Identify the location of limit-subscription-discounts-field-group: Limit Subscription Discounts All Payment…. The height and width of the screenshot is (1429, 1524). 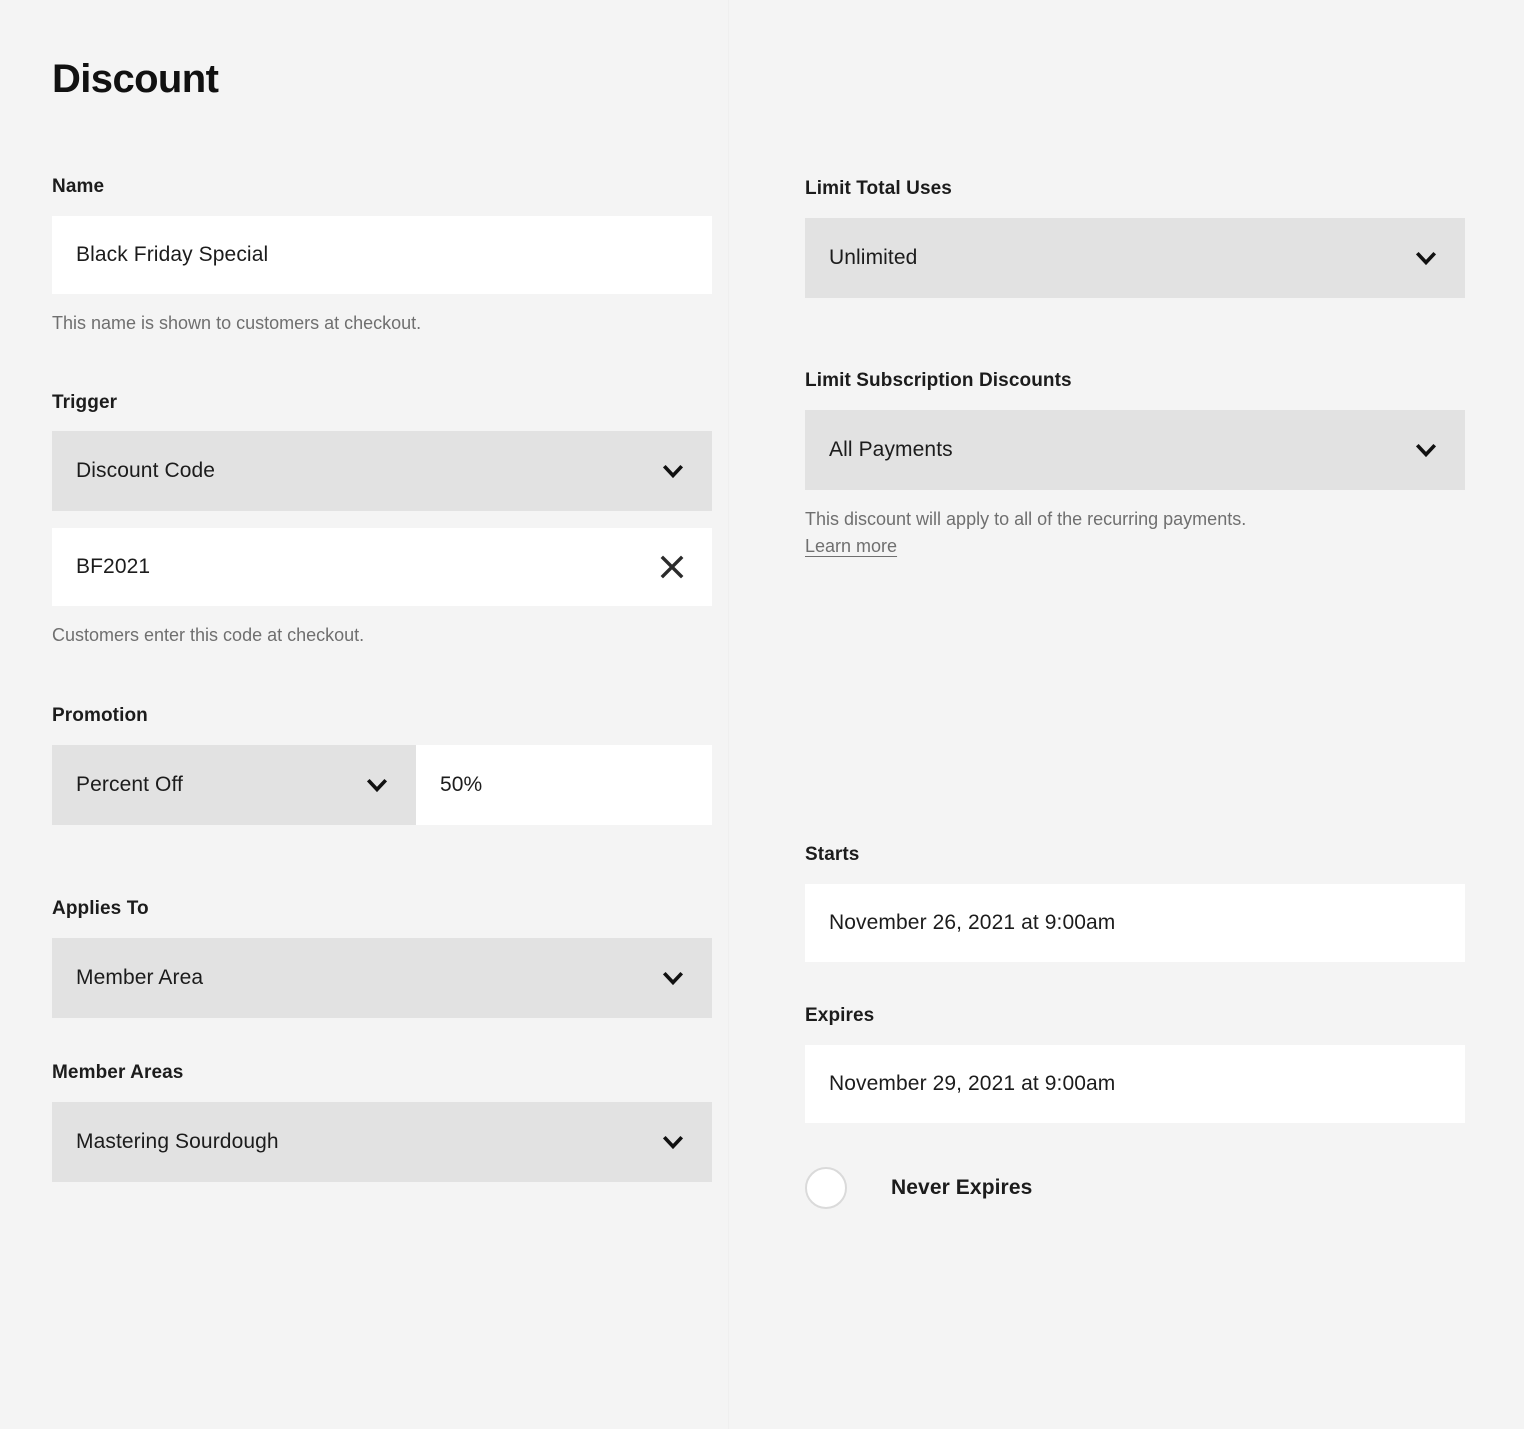
(1135, 466).